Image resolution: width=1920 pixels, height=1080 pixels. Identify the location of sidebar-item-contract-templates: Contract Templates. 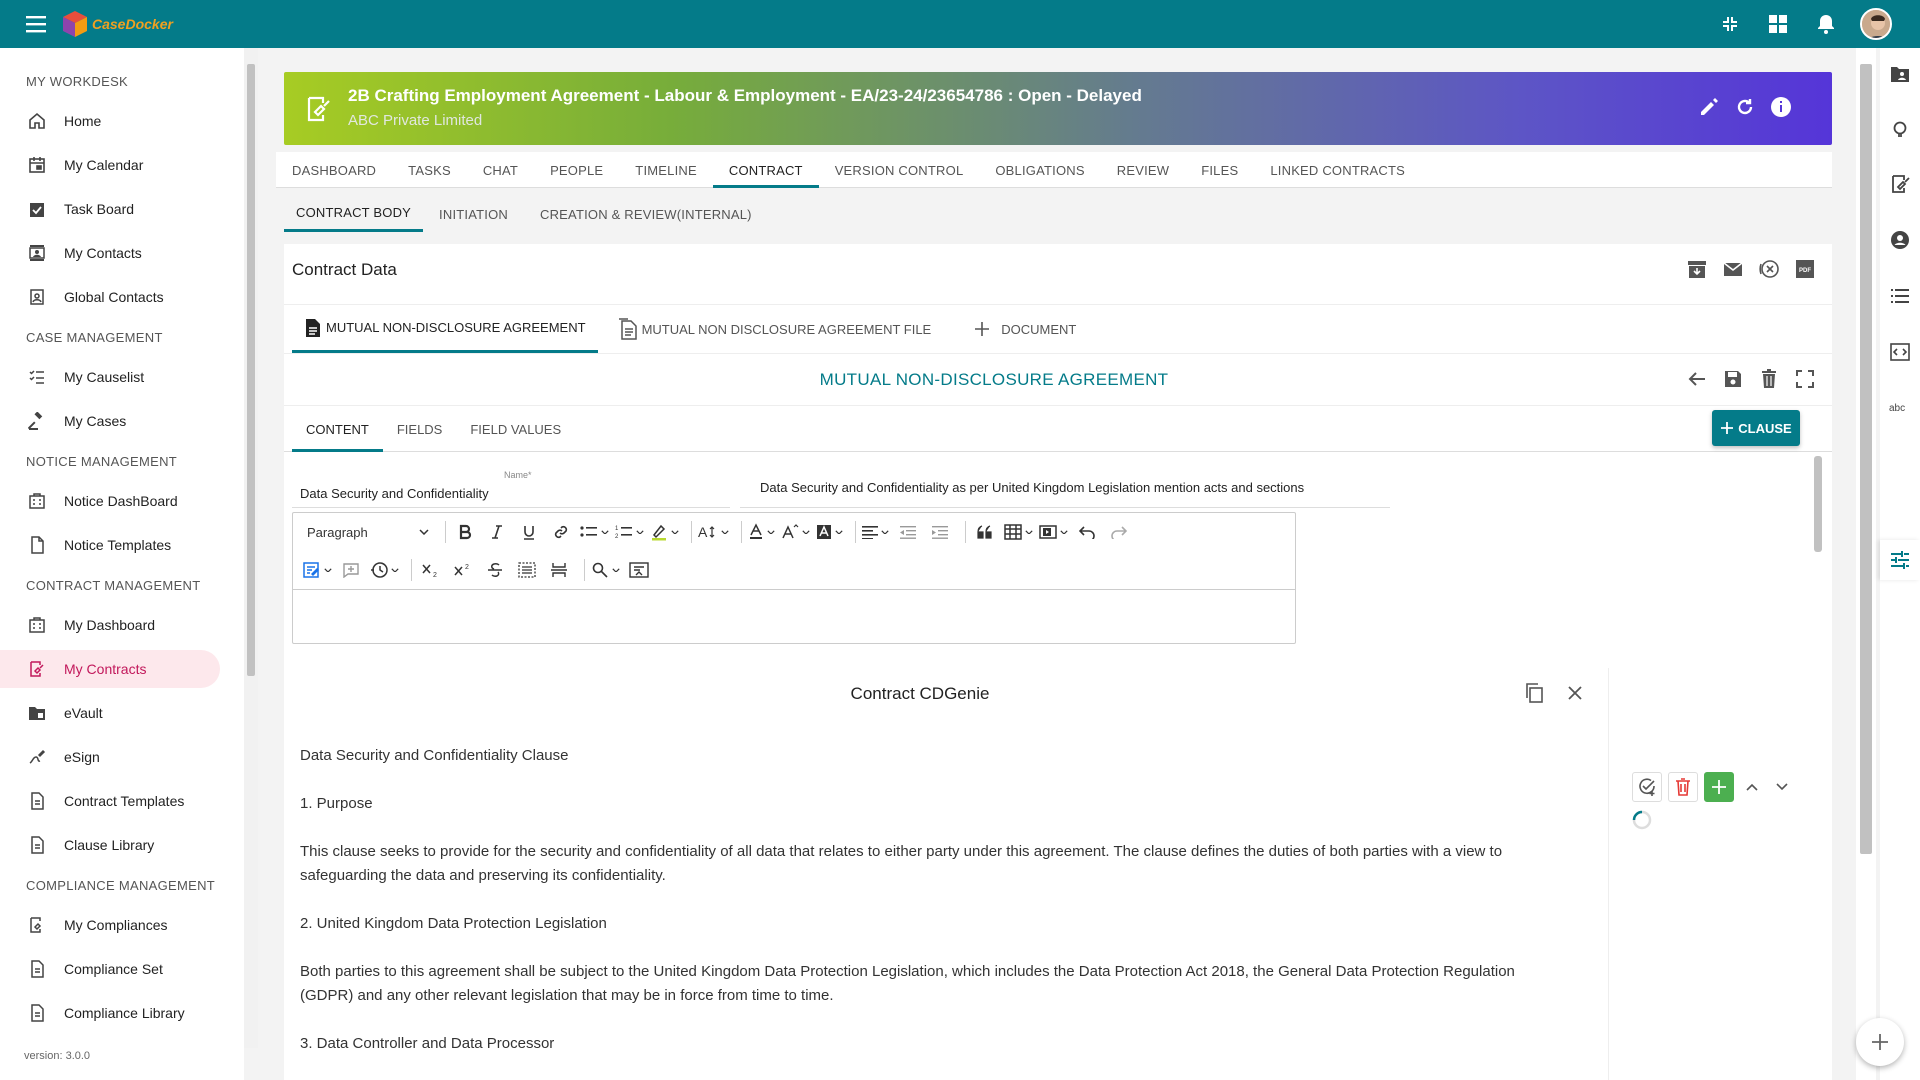
(110, 801).